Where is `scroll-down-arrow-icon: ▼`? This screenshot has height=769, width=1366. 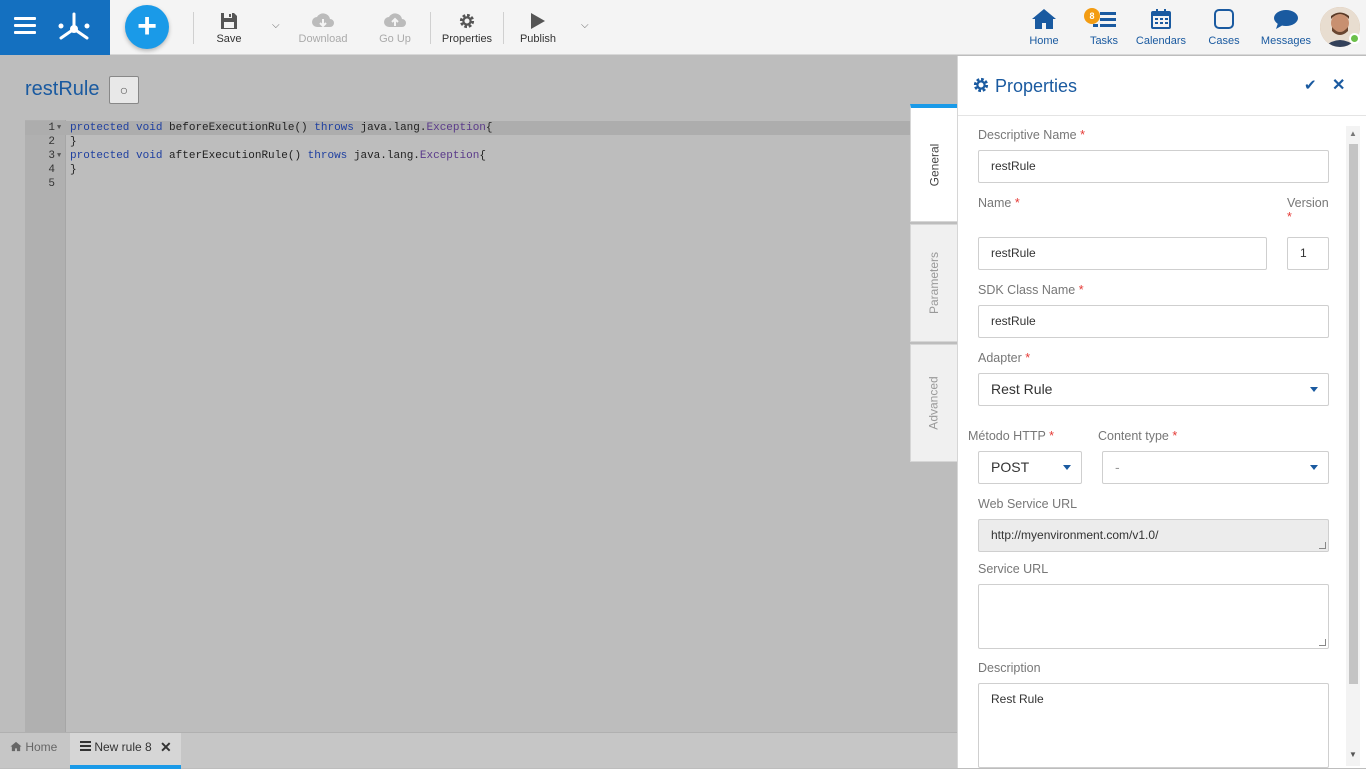 scroll-down-arrow-icon: ▼ is located at coordinates (1353, 754).